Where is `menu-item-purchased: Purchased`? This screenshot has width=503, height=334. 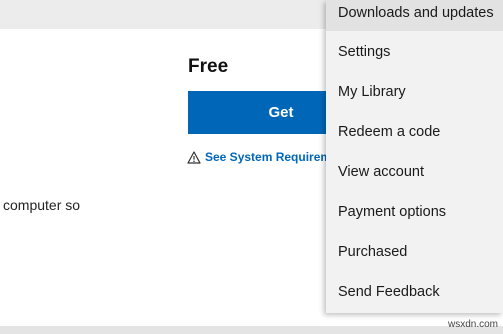
menu-item-purchased: Purchased is located at coordinates (414, 252).